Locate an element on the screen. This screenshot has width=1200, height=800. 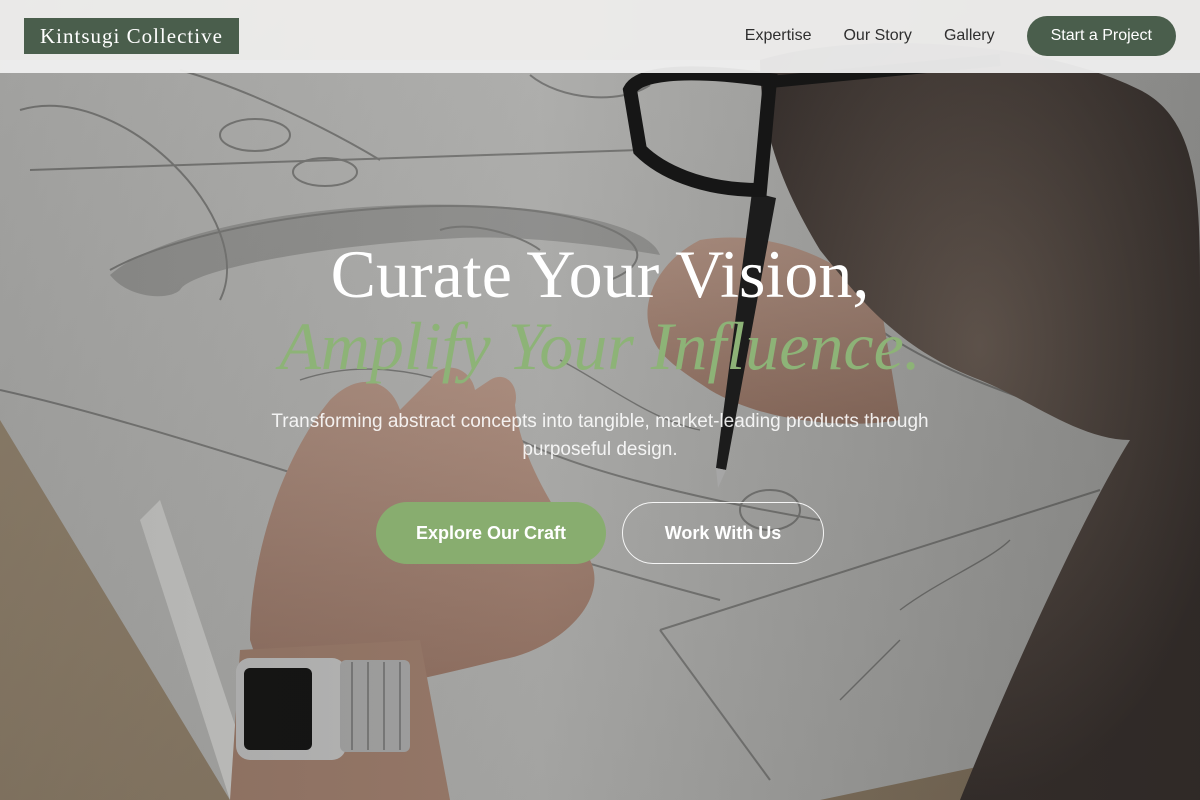
work-with-us-button: Work With Us is located at coordinates (723, 533).